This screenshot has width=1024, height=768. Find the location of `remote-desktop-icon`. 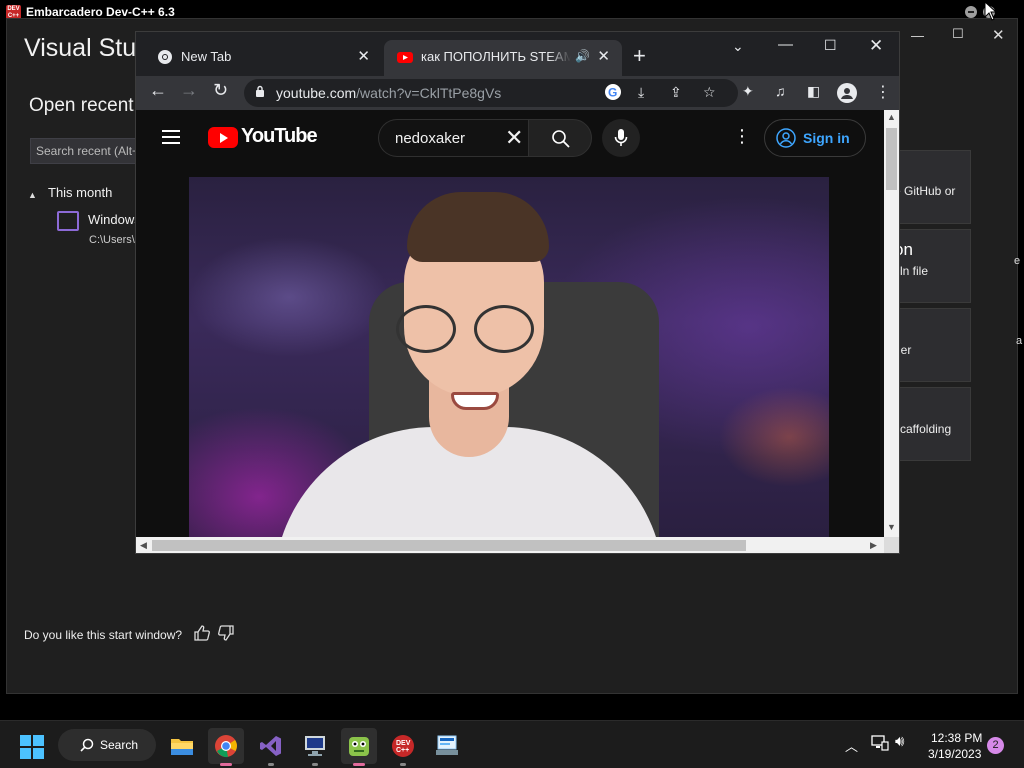

remote-desktop-icon is located at coordinates (447, 745).